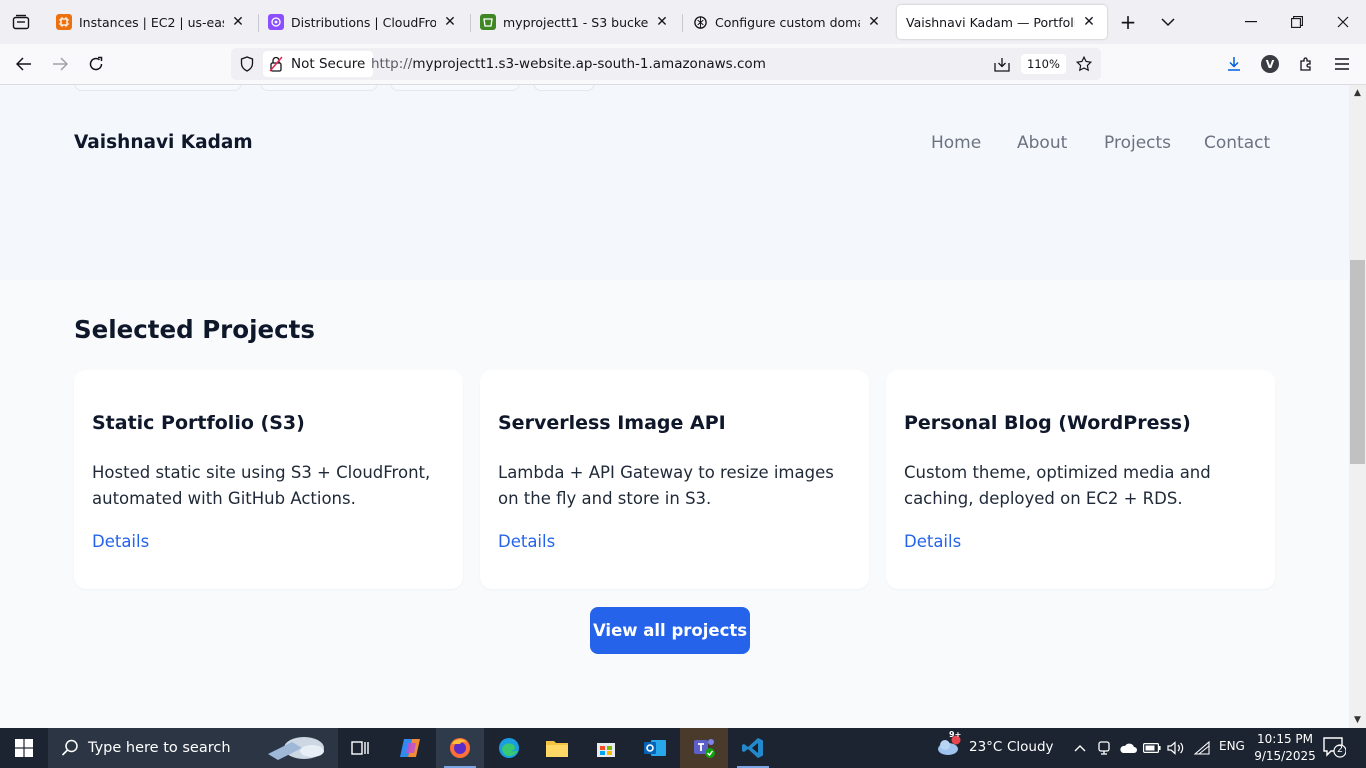 The height and width of the screenshot is (768, 1366). Describe the element at coordinates (787, 22) in the screenshot. I see `tab-title: Configure custom domain` at that location.